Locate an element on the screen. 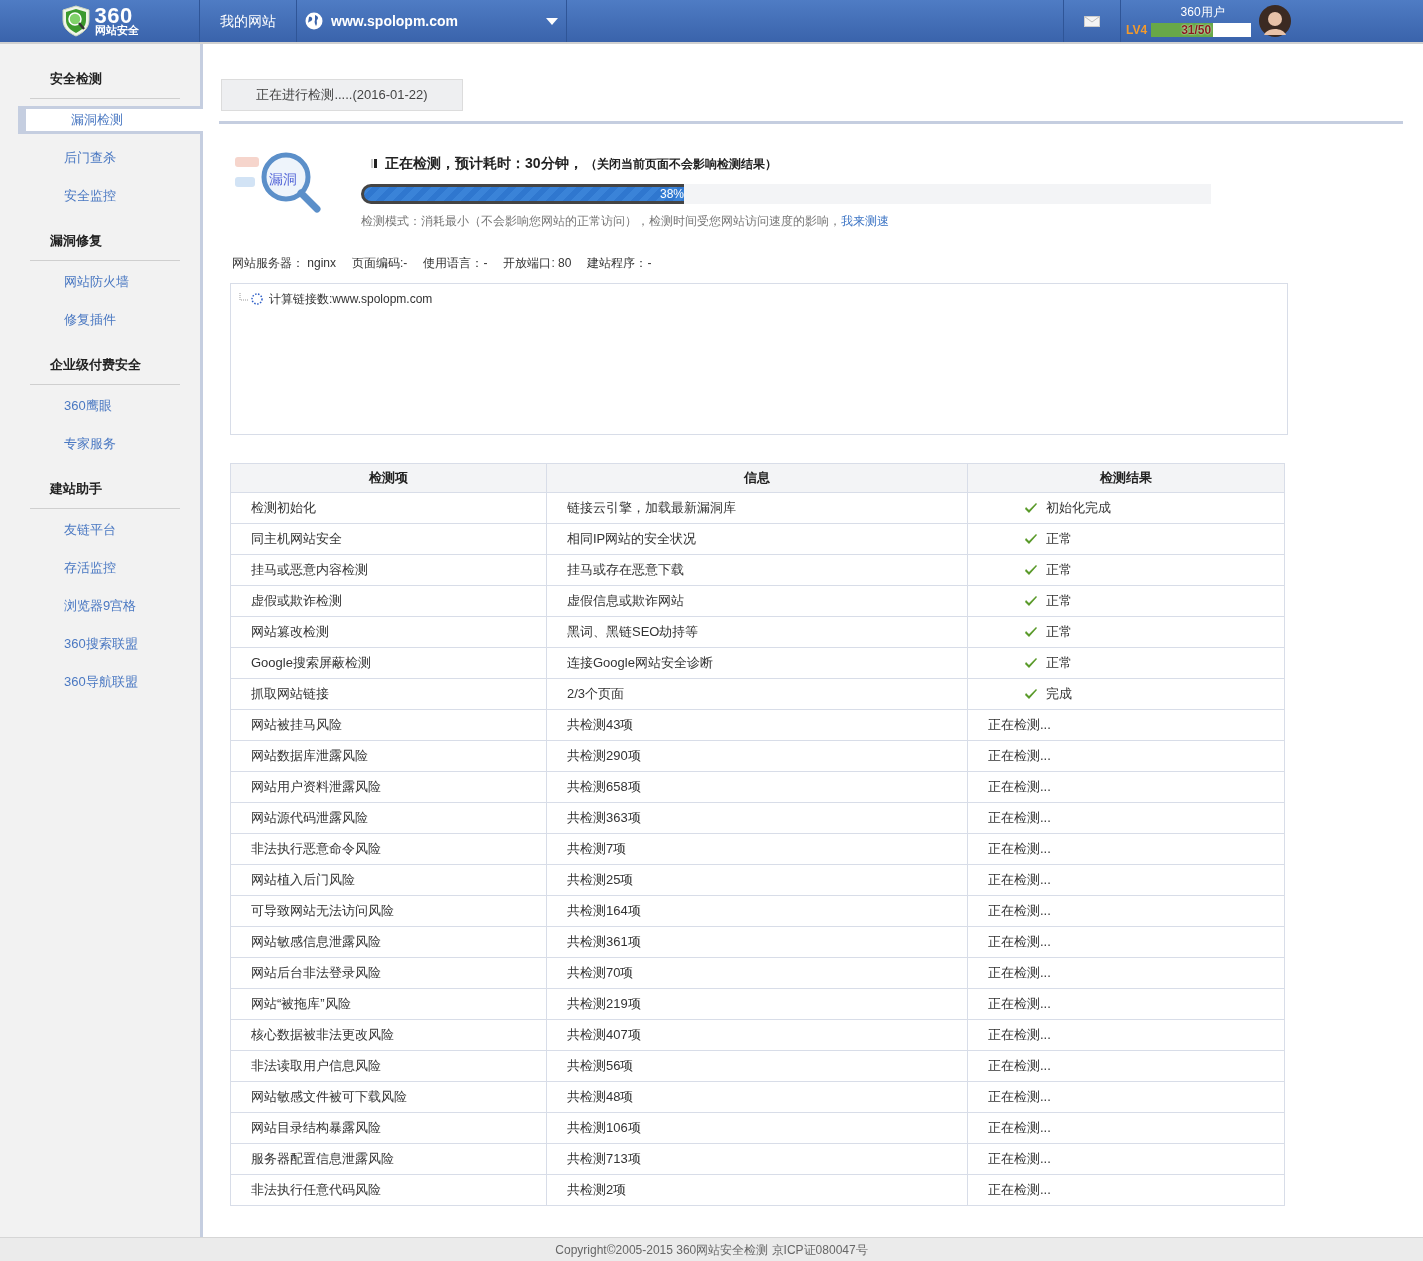  sidebar-item: 漏洞检测 is located at coordinates (110, 120).